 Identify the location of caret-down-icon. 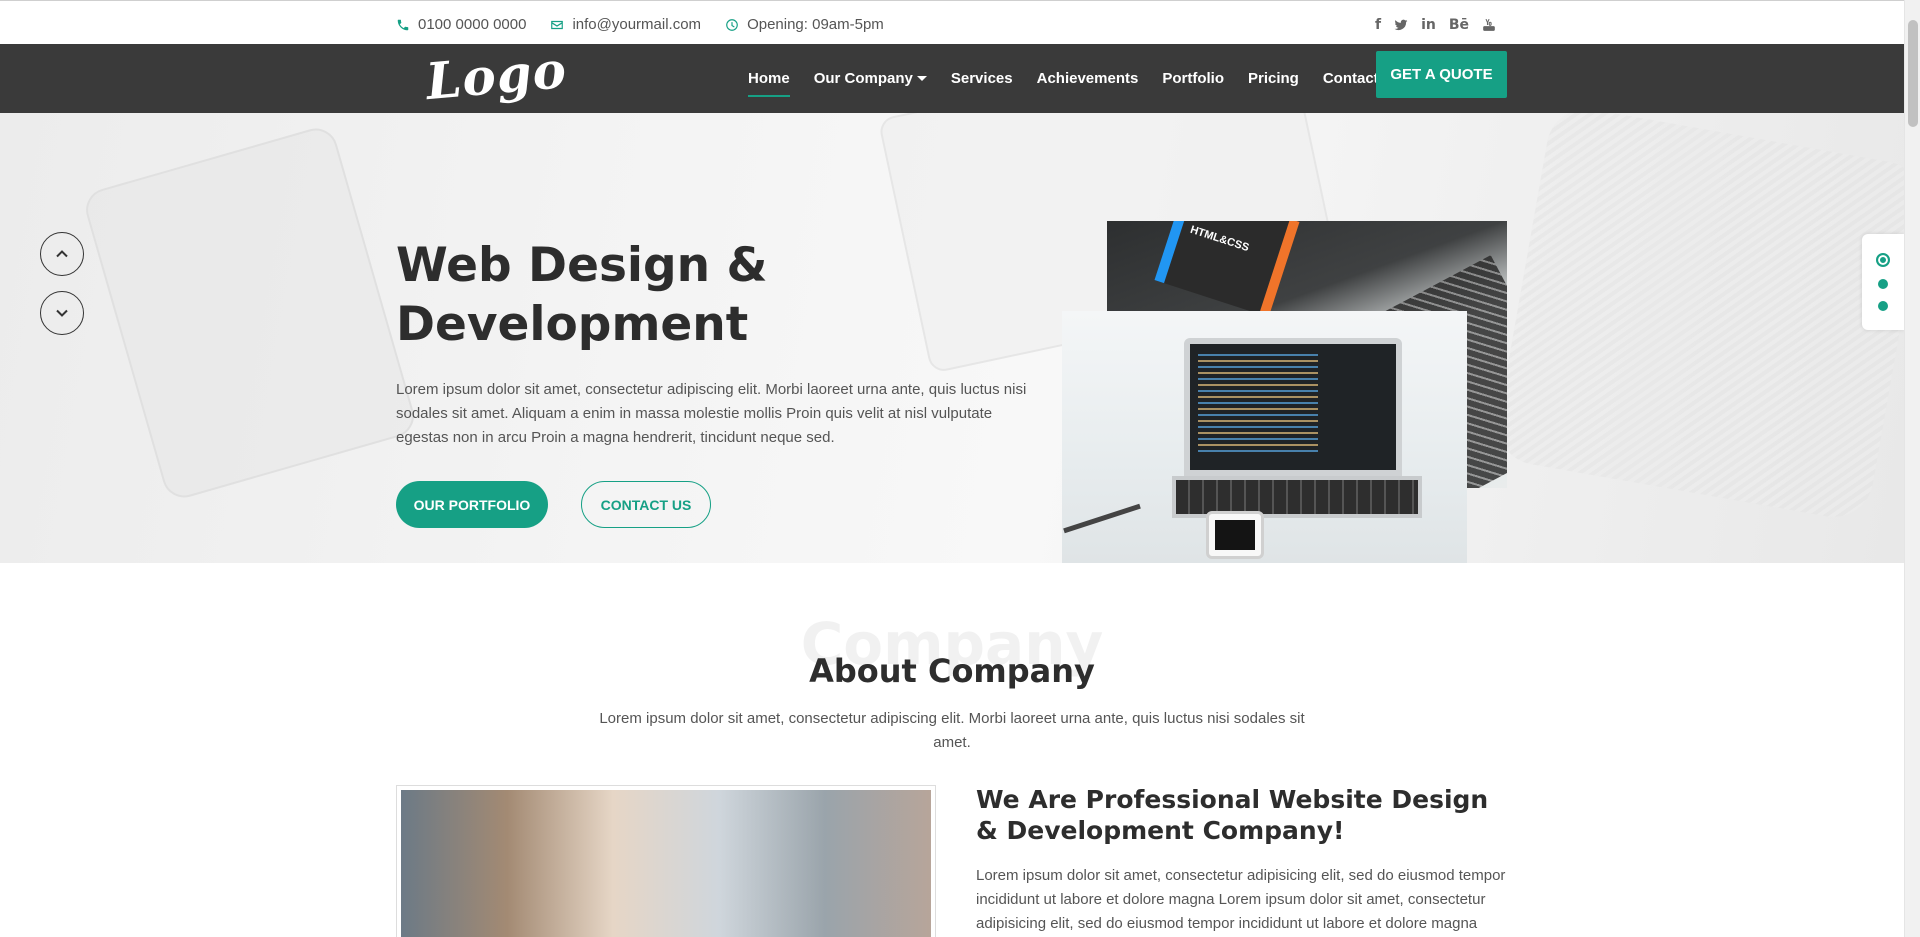
(921, 78).